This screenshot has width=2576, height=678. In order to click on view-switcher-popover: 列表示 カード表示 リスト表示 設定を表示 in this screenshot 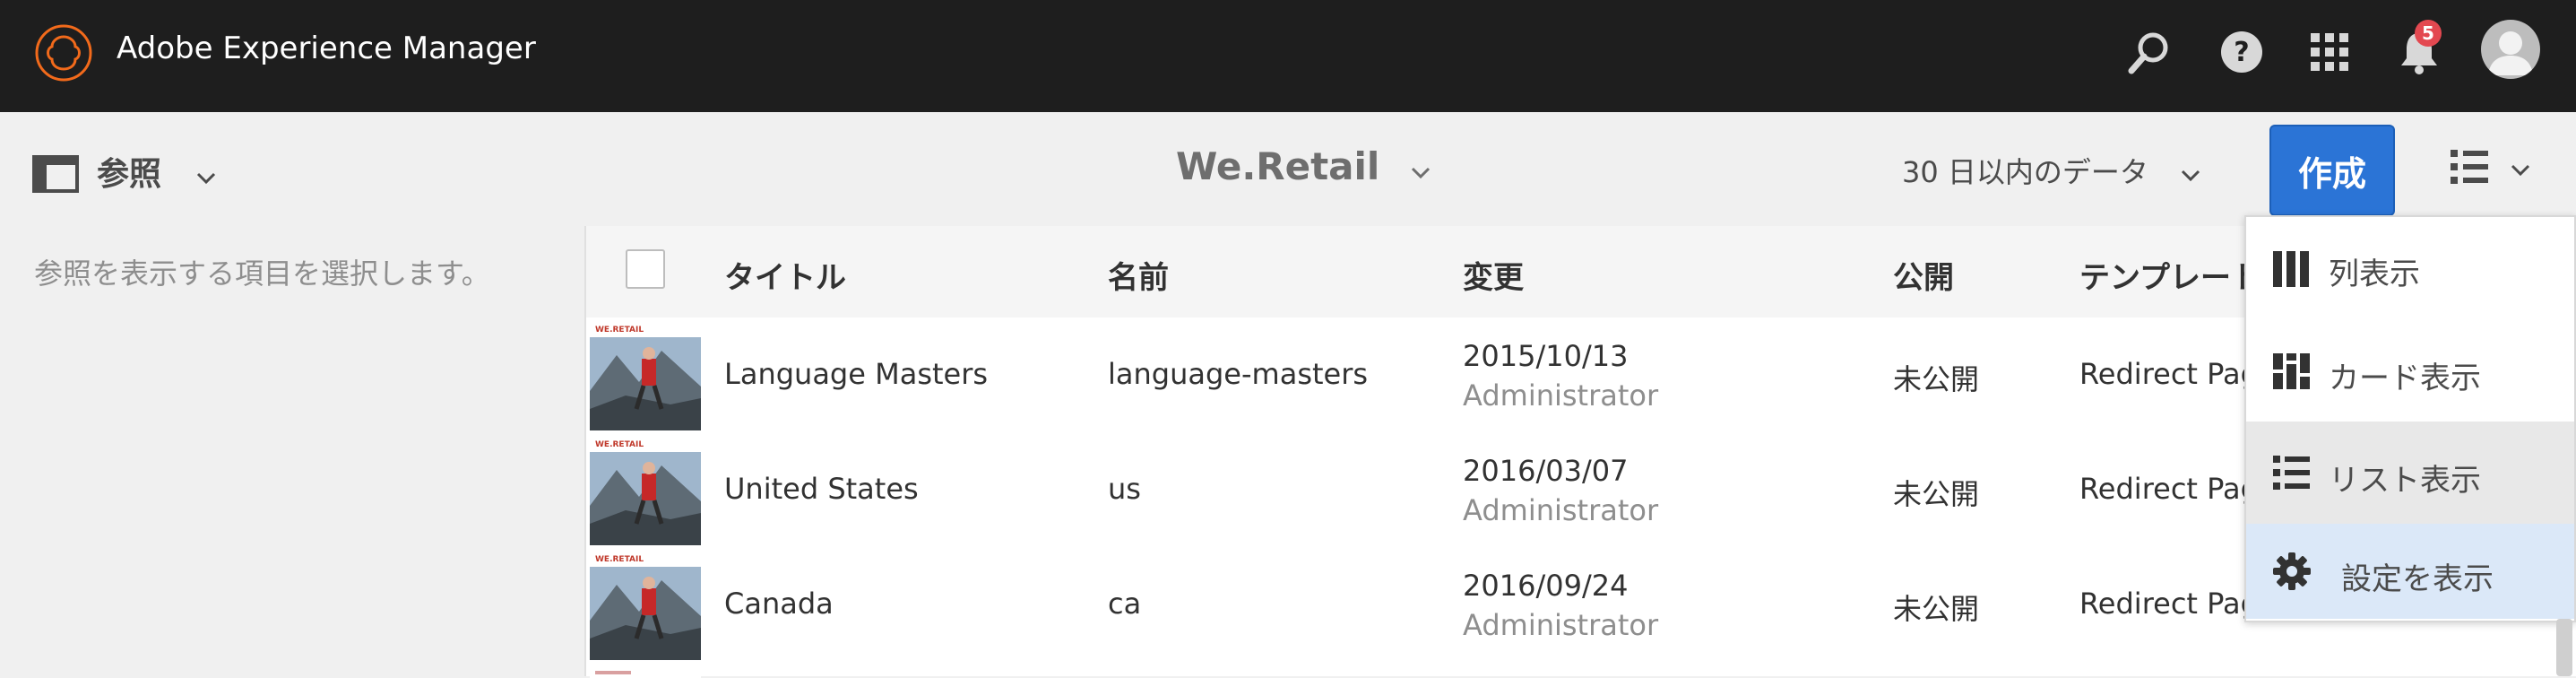, I will do `click(2410, 418)`.